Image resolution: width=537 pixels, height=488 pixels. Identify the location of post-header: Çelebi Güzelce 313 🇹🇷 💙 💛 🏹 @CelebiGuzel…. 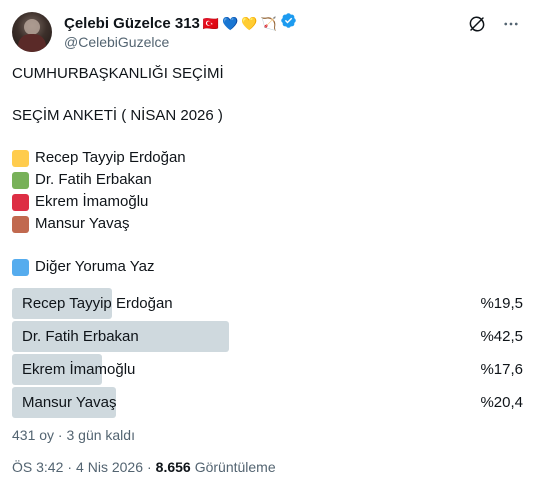
(269, 31).